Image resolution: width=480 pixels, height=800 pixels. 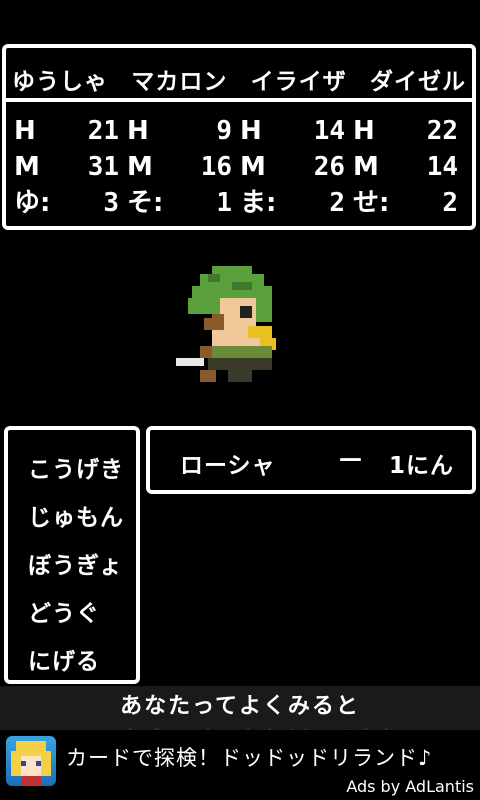 I want to click on hp-stat: H 22, so click(x=405, y=131).